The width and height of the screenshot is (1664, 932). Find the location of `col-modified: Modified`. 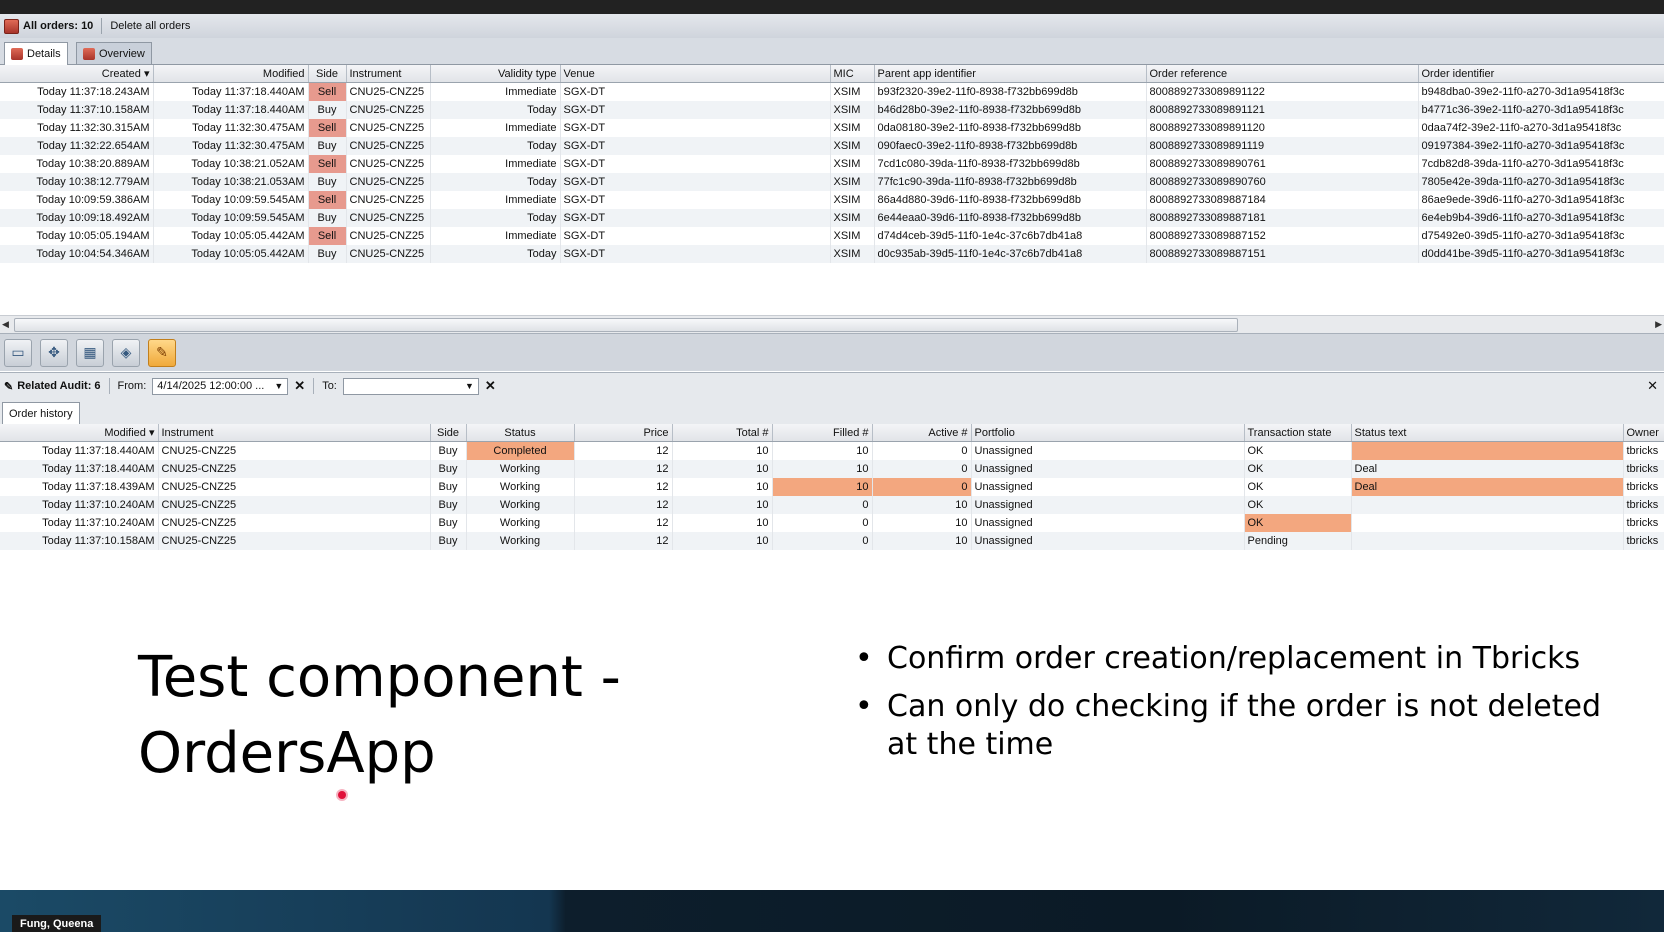

col-modified: Modified is located at coordinates (231, 74).